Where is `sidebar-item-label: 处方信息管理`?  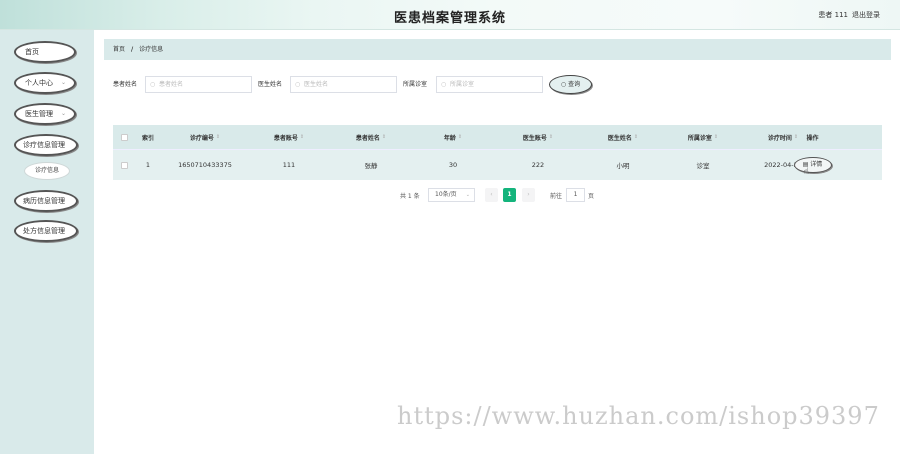 sidebar-item-label: 处方信息管理 is located at coordinates (44, 231).